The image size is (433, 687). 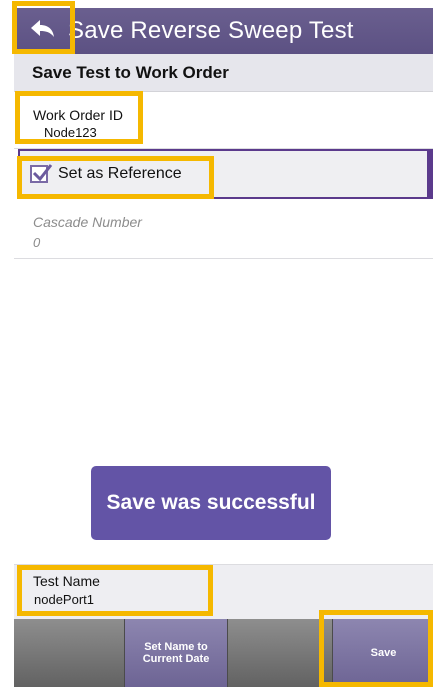 What do you see at coordinates (70, 132) in the screenshot?
I see `work-order-value: Node123` at bounding box center [70, 132].